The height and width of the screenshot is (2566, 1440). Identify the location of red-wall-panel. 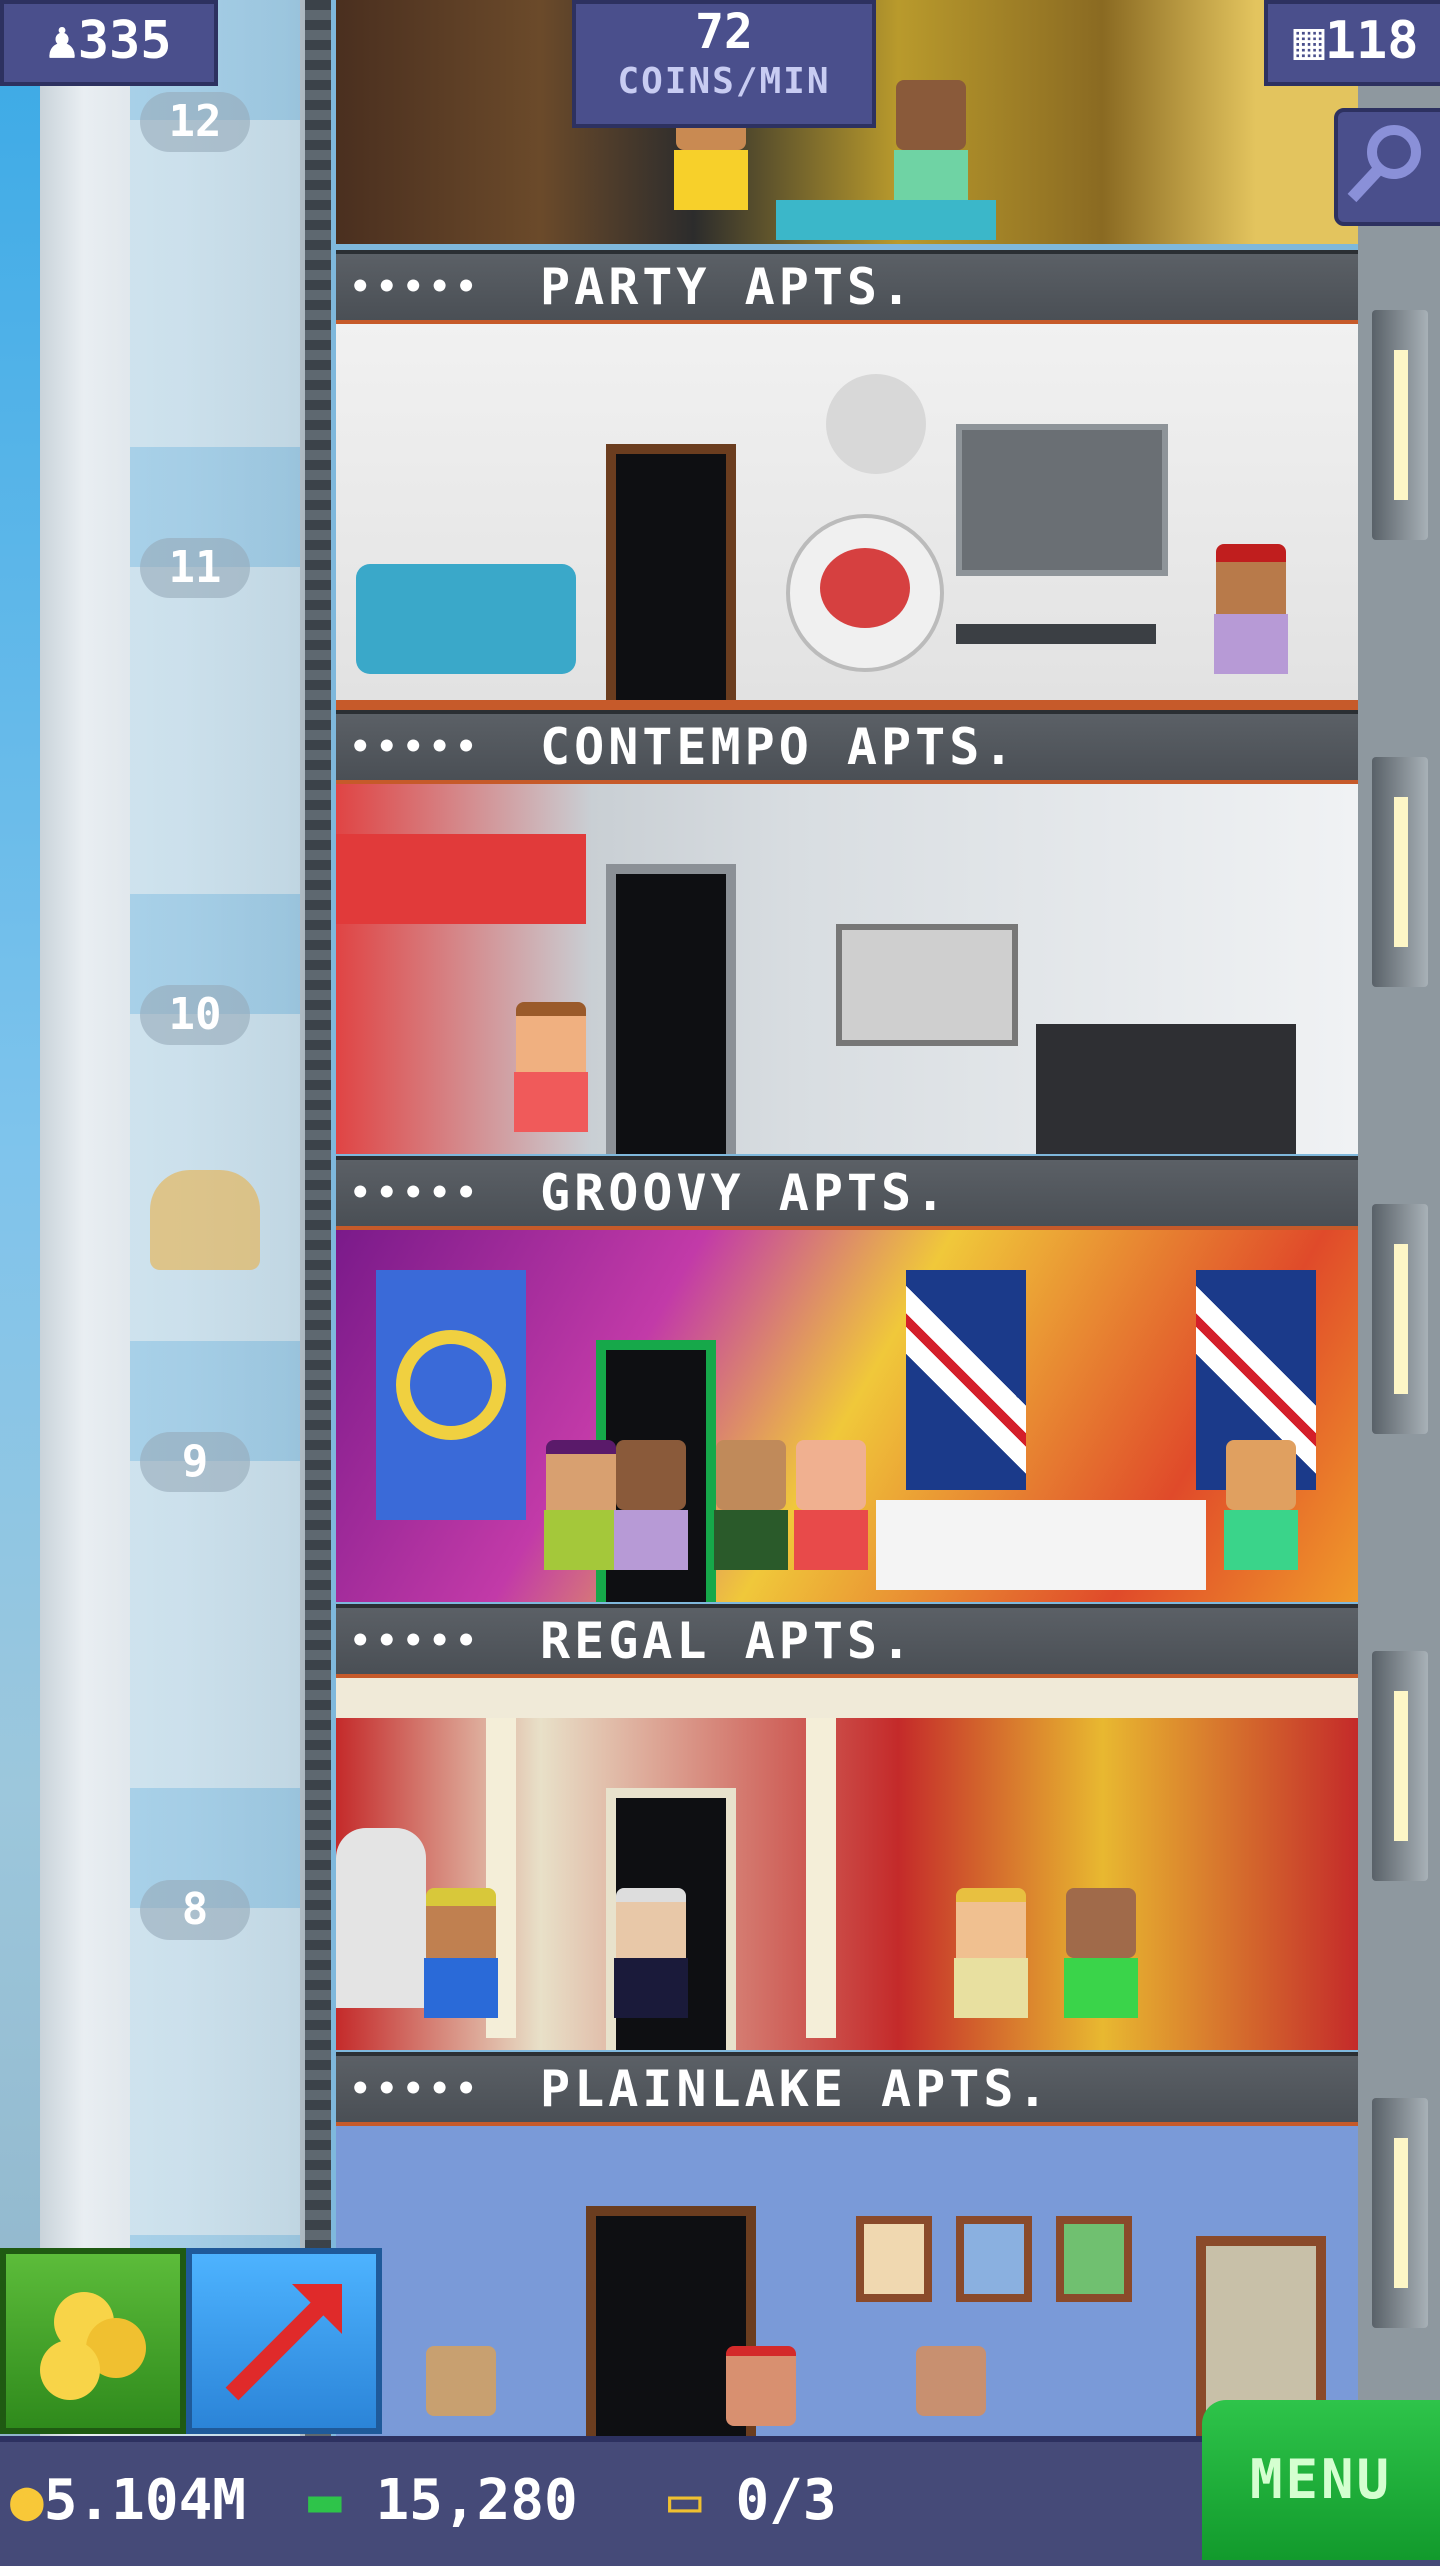
(461, 879).